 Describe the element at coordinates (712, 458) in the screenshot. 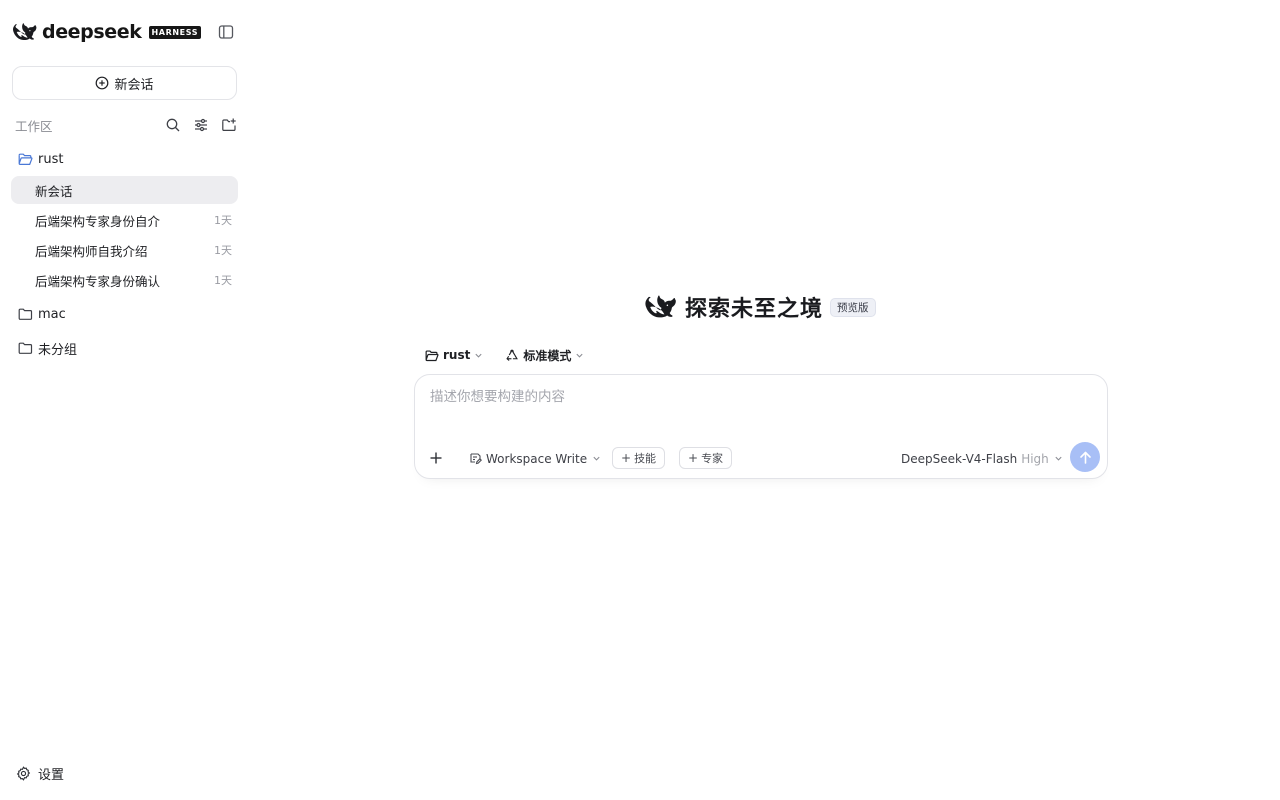

I see `expert-chip-label: 专家` at that location.